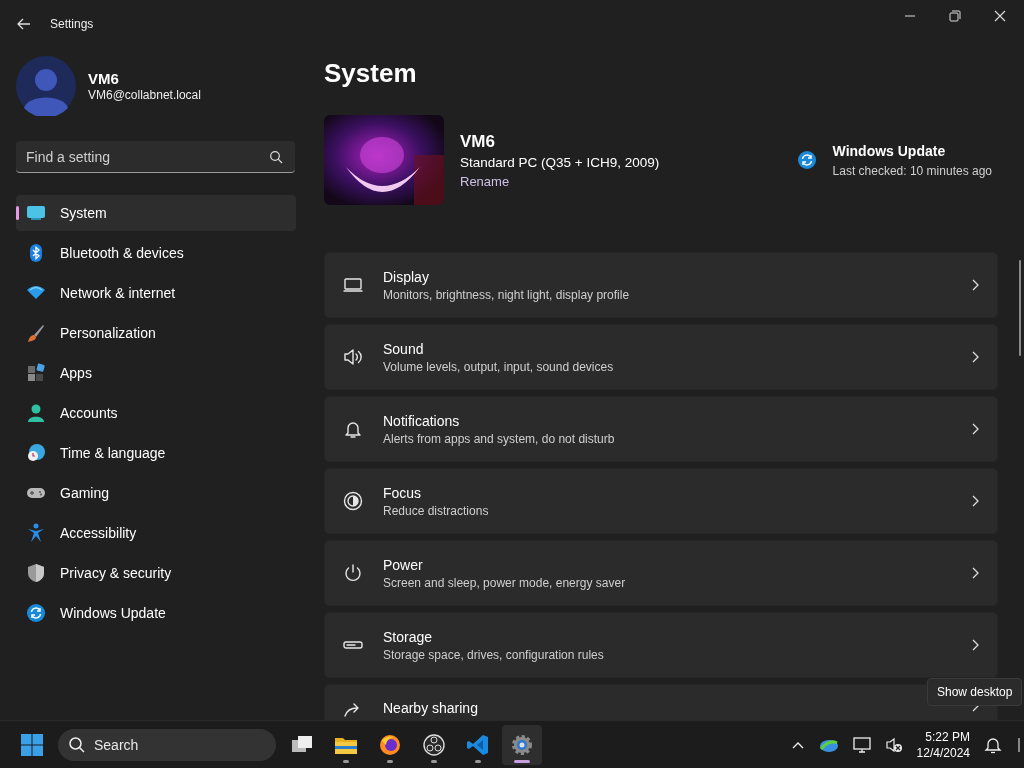  What do you see at coordinates (661, 501) in the screenshot?
I see `settings-card: Focus Reduce distractions` at bounding box center [661, 501].